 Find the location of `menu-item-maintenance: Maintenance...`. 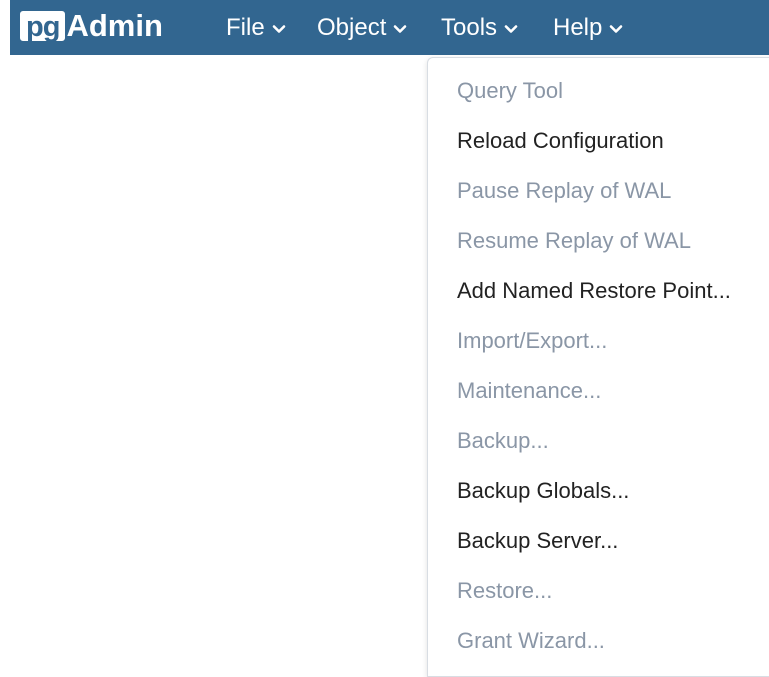

menu-item-maintenance: Maintenance... is located at coordinates (529, 391).